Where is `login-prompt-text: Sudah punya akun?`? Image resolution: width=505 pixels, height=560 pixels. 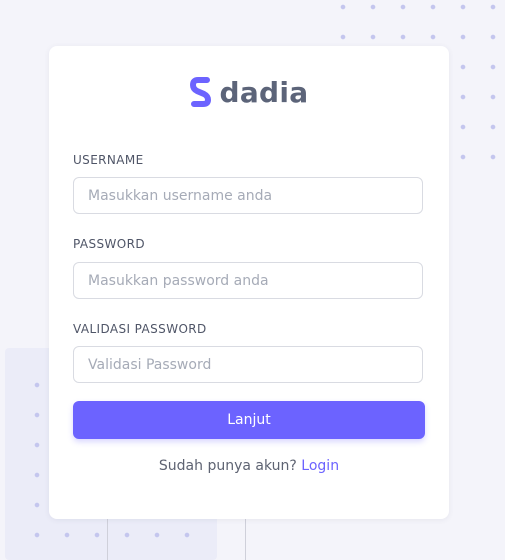 login-prompt-text: Sudah punya akun? is located at coordinates (227, 466).